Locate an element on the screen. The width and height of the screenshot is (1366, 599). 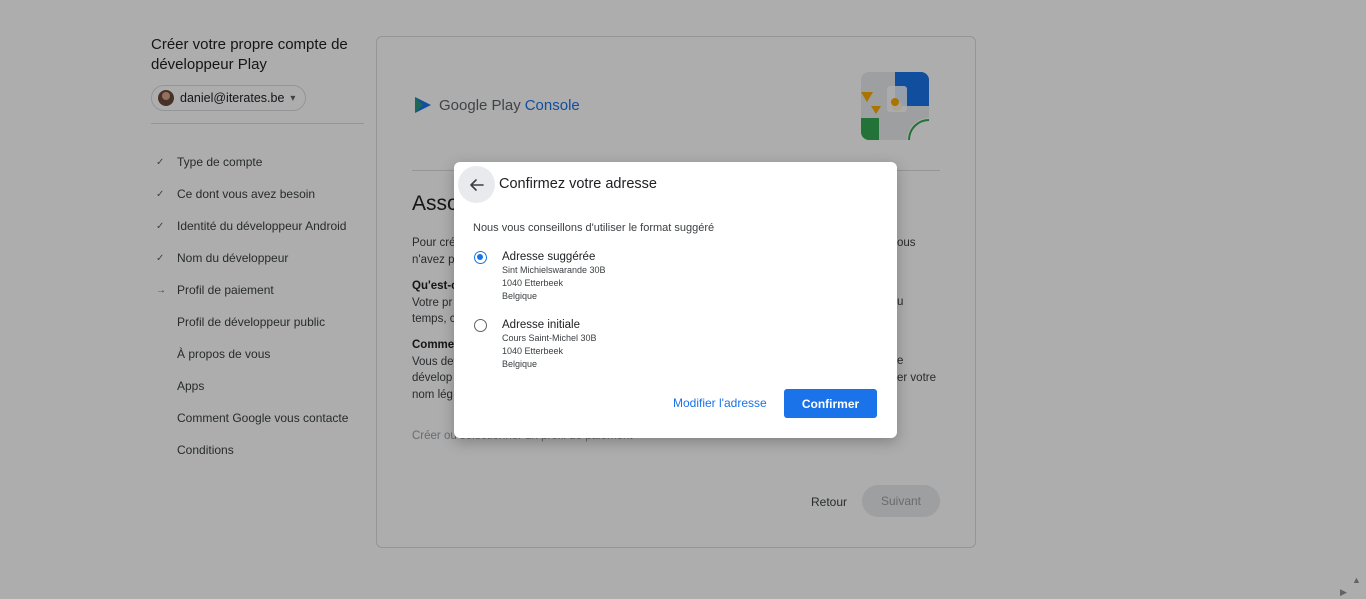
scroll-right-icon: ▶ is located at coordinates (1343, 592).